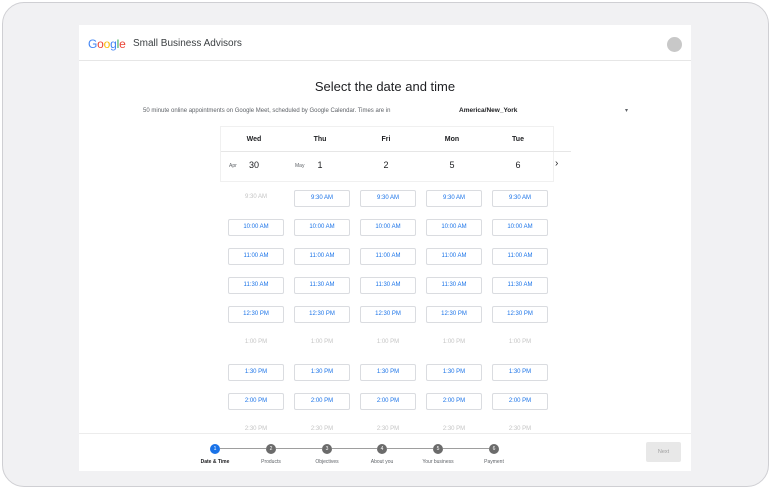 This screenshot has height=490, width=772. What do you see at coordinates (663, 452) in the screenshot?
I see `next-button: Next` at bounding box center [663, 452].